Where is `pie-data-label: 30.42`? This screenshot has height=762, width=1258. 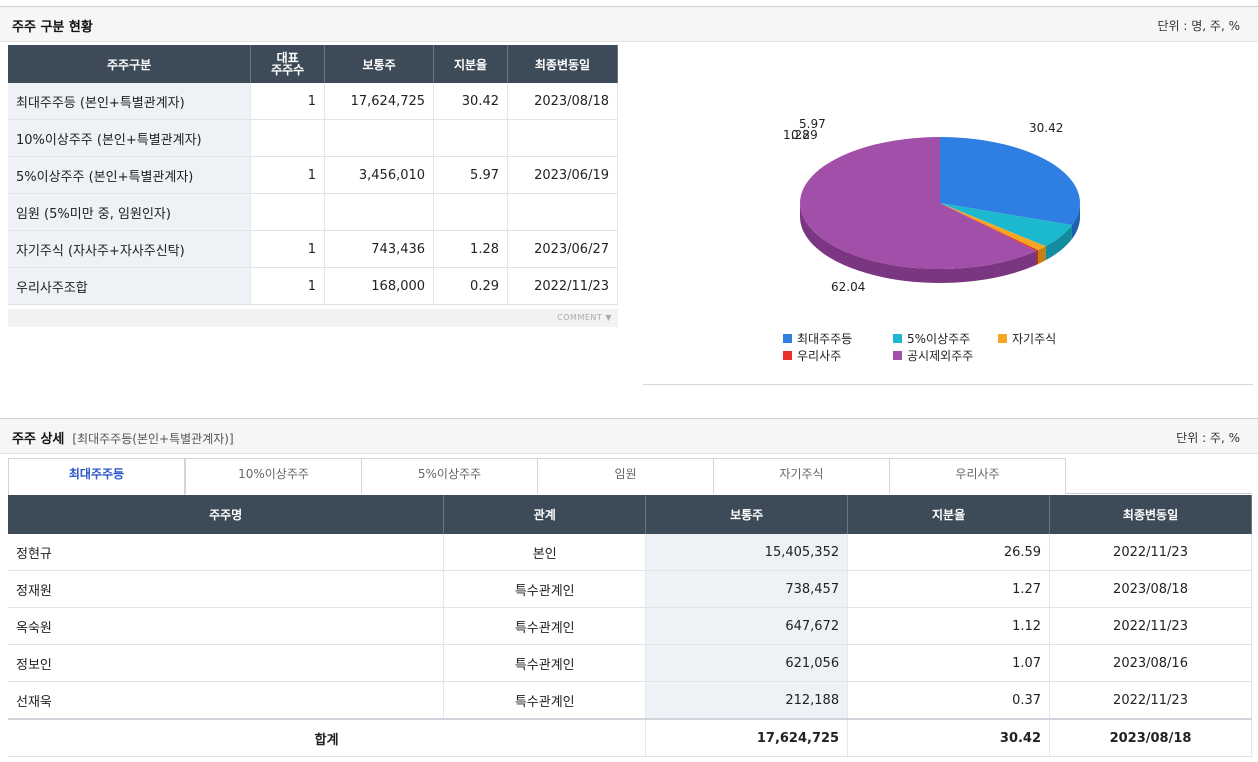
pie-data-label: 30.42 is located at coordinates (1046, 128).